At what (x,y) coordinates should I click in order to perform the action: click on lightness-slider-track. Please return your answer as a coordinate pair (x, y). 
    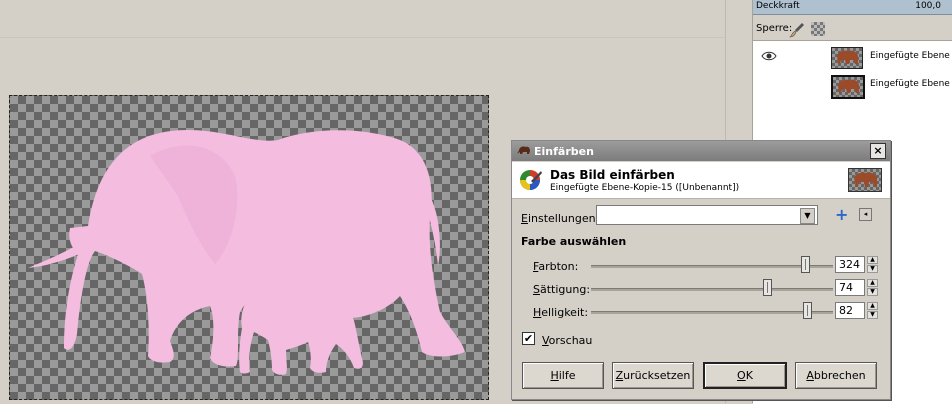
    Looking at the image, I should click on (712, 312).